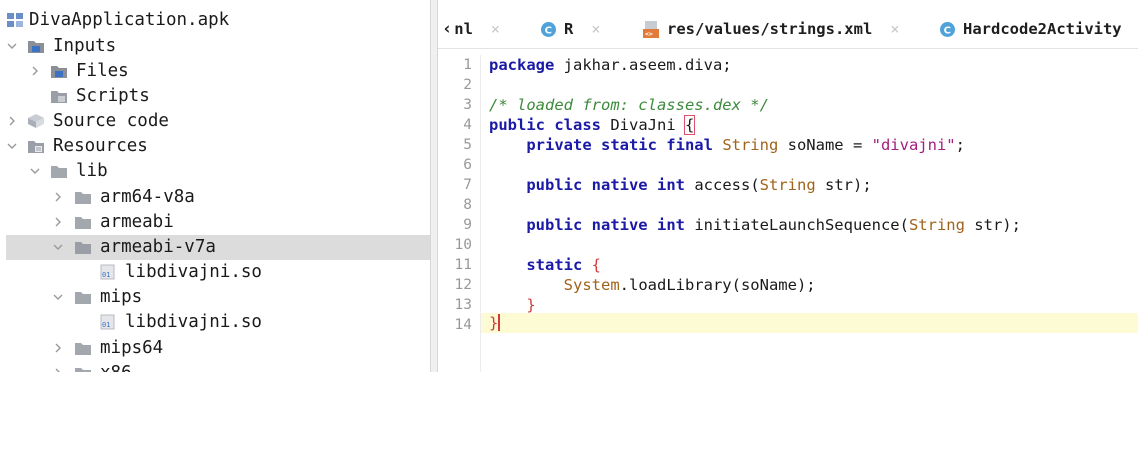 Image resolution: width=1138 pixels, height=464 pixels. Describe the element at coordinates (467, 165) in the screenshot. I see `line-number: 6` at that location.